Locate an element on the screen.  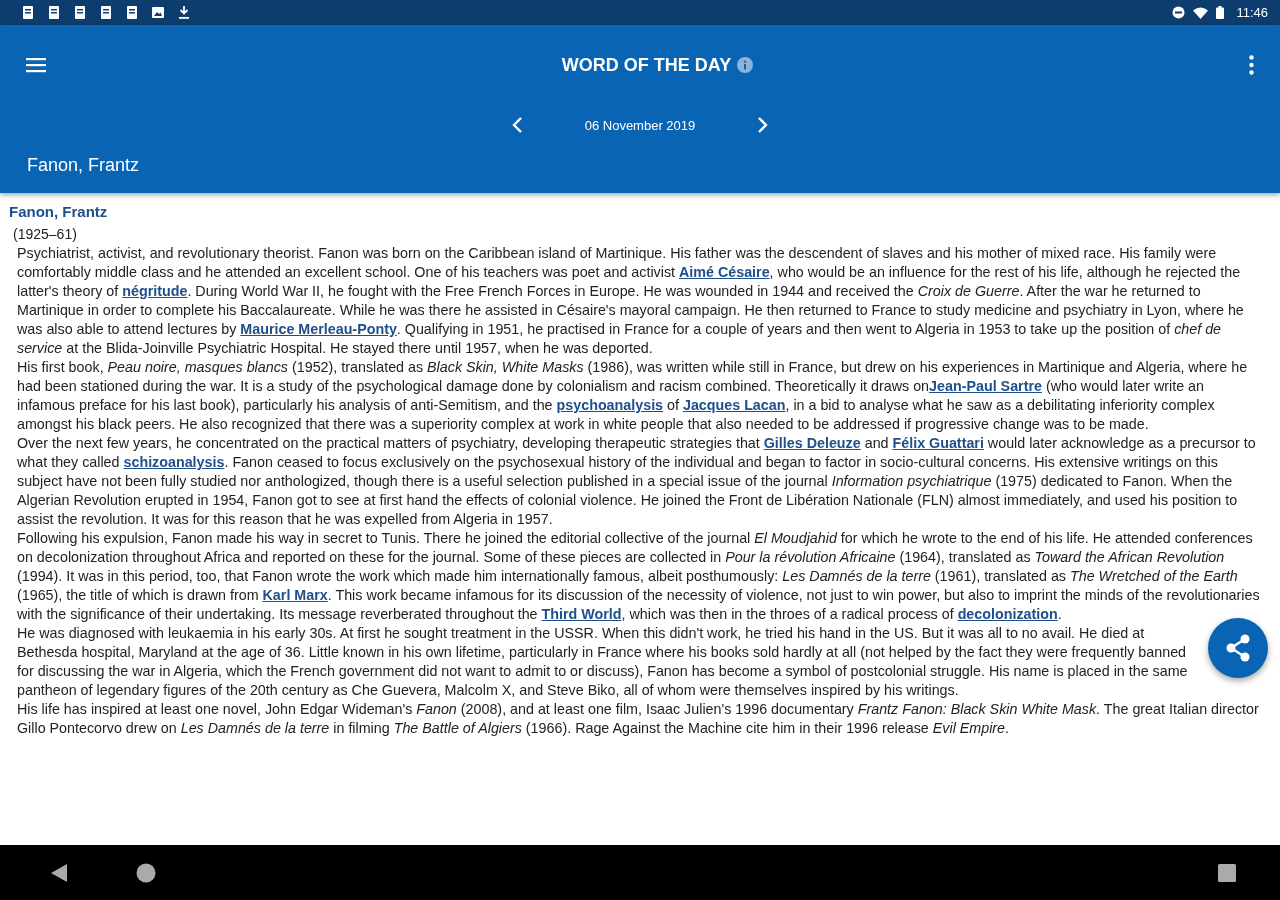
paragraph: Over the next few years, he concentrated on the practical matters of psychiatry, developing therapeutic strategies that Gilles Deleuze and Félix Guattari would later acknowledge as a precursor to what they called schizoanalysis. Fanon ceased to focus exclusively on the psychosexual history of the individual and began to factor in socio-cultural concerns. His extensive writings on this subject have not been fully studied nor anthologized, though there is a useful selection published in a special issue of the journal Information psychiatrique (1975) dedicated to Fanon. When the Algerian Revolution erupted in 1954, Fanon got to see at first hand the effects of colonial violence. He joined the Front de Libération Nationale (FLN) almost immediately, and used his position to assist the revolution. It was for this reason that he was expelled from Algeria in 1957. is located at coordinates (637, 481).